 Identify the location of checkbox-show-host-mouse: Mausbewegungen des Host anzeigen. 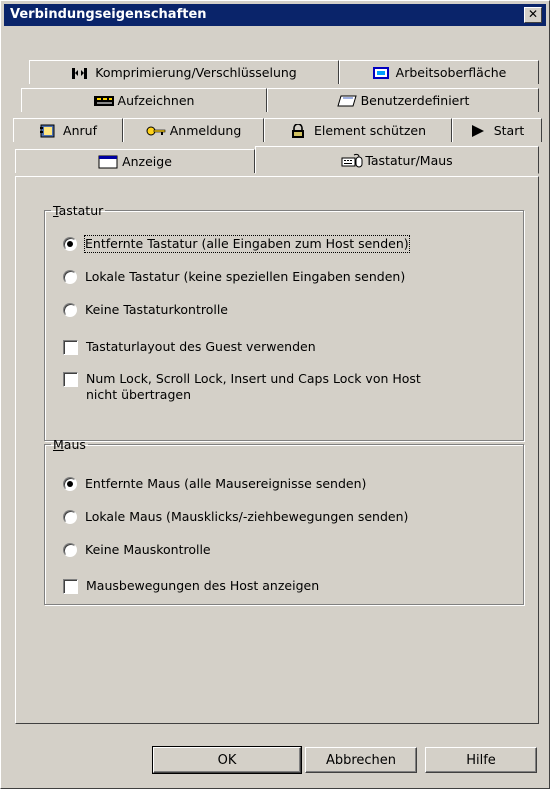
(191, 586).